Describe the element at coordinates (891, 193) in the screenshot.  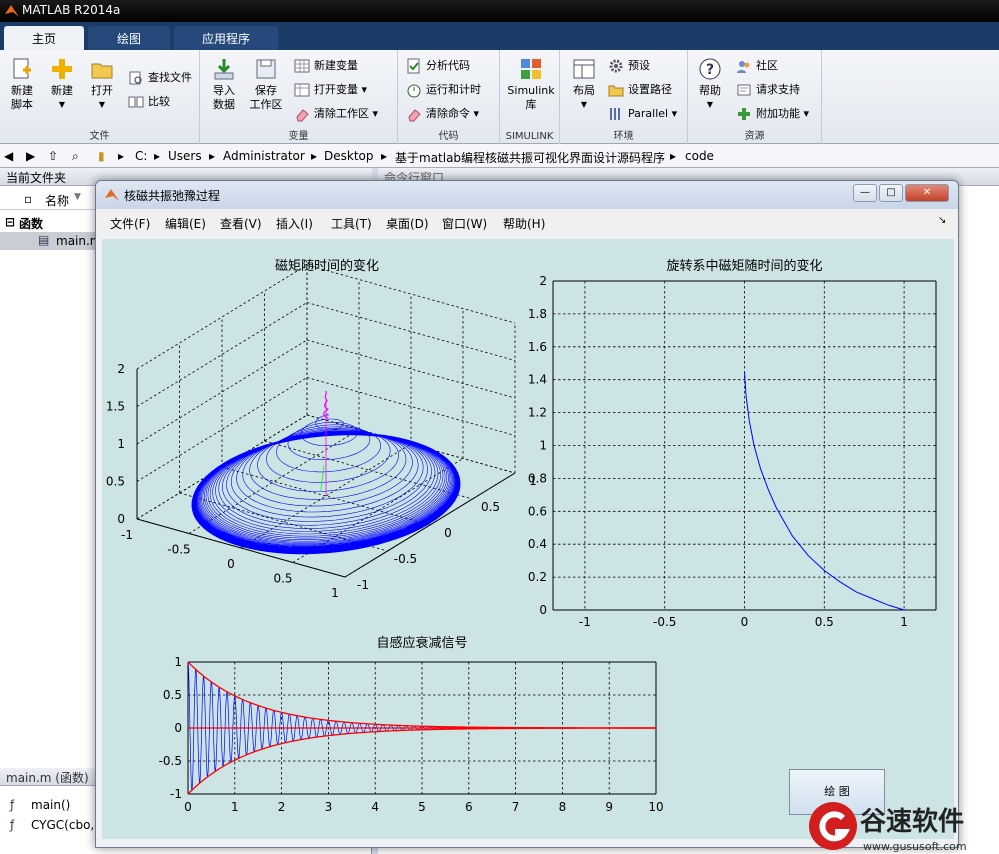
I see `maximize-button: □` at that location.